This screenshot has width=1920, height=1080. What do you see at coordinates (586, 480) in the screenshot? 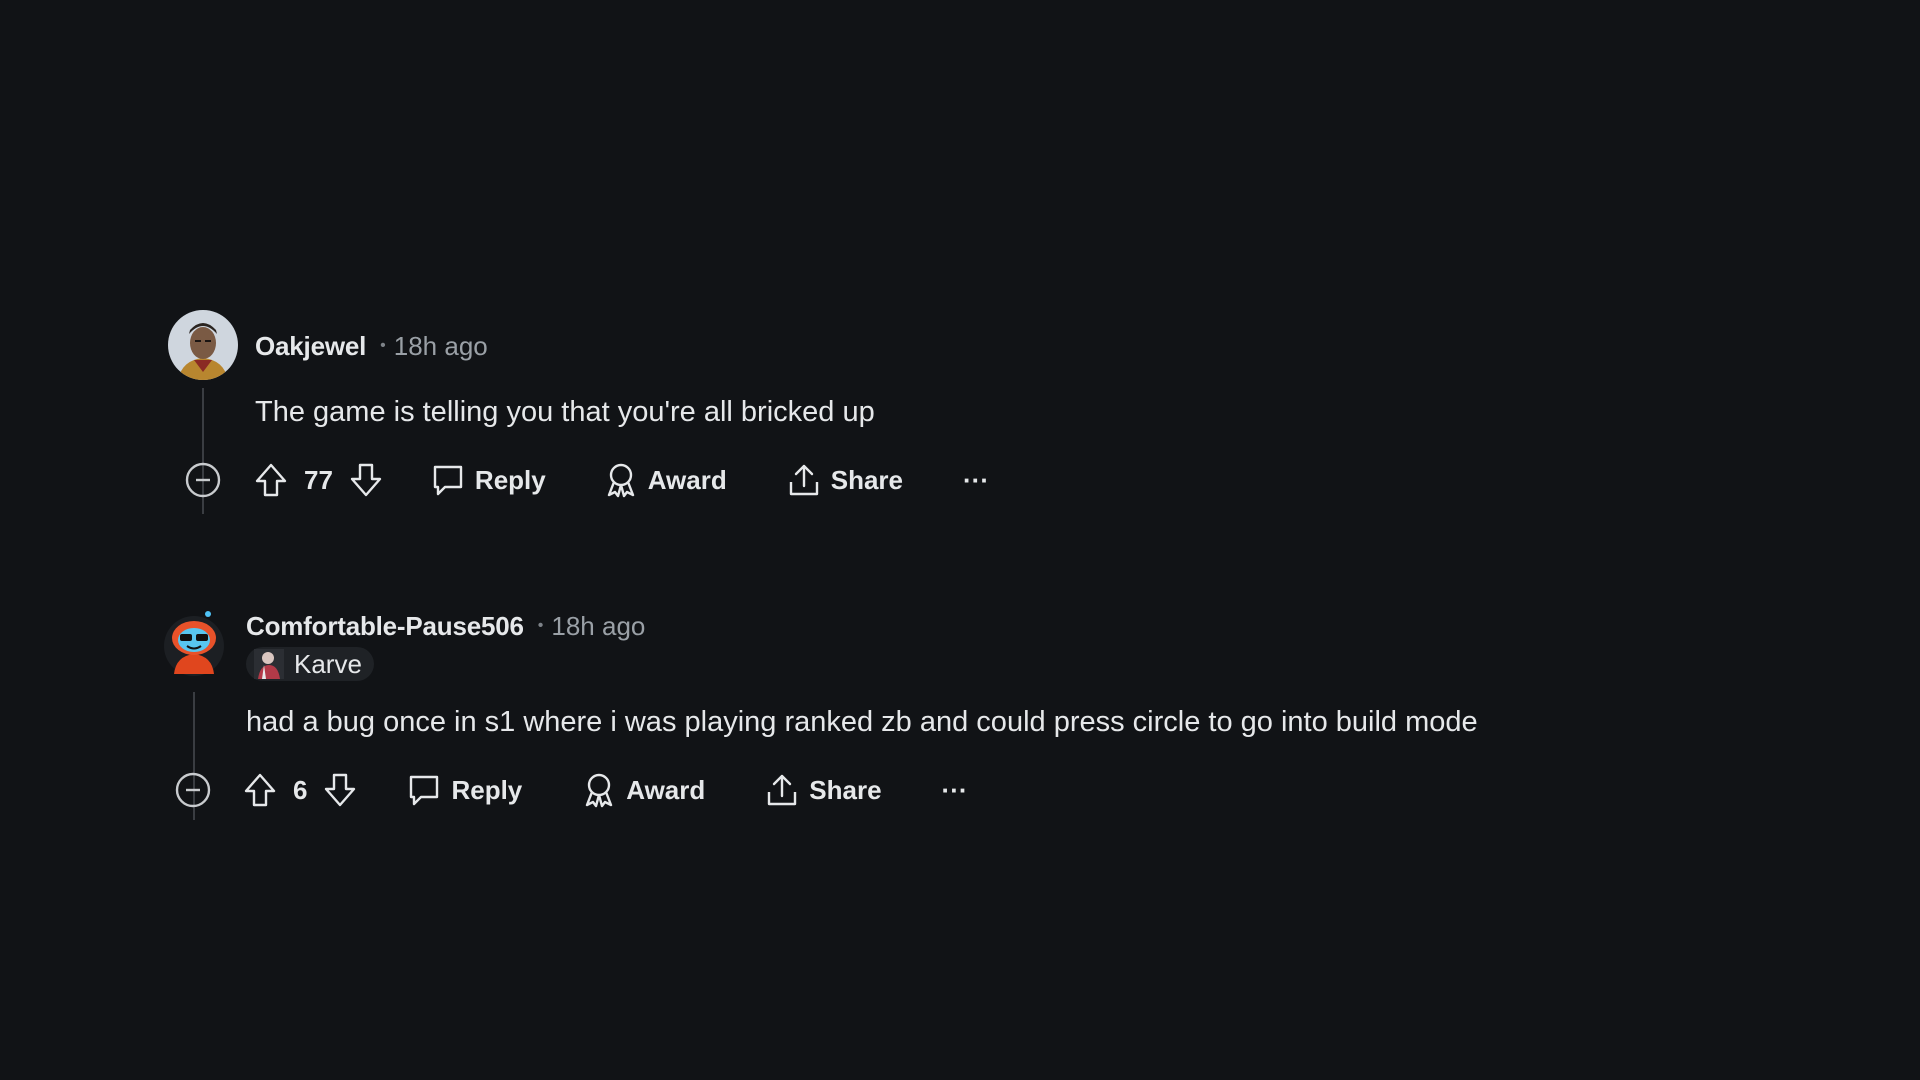
I see `comment-actions: 77 Reply Award Share ···` at bounding box center [586, 480].